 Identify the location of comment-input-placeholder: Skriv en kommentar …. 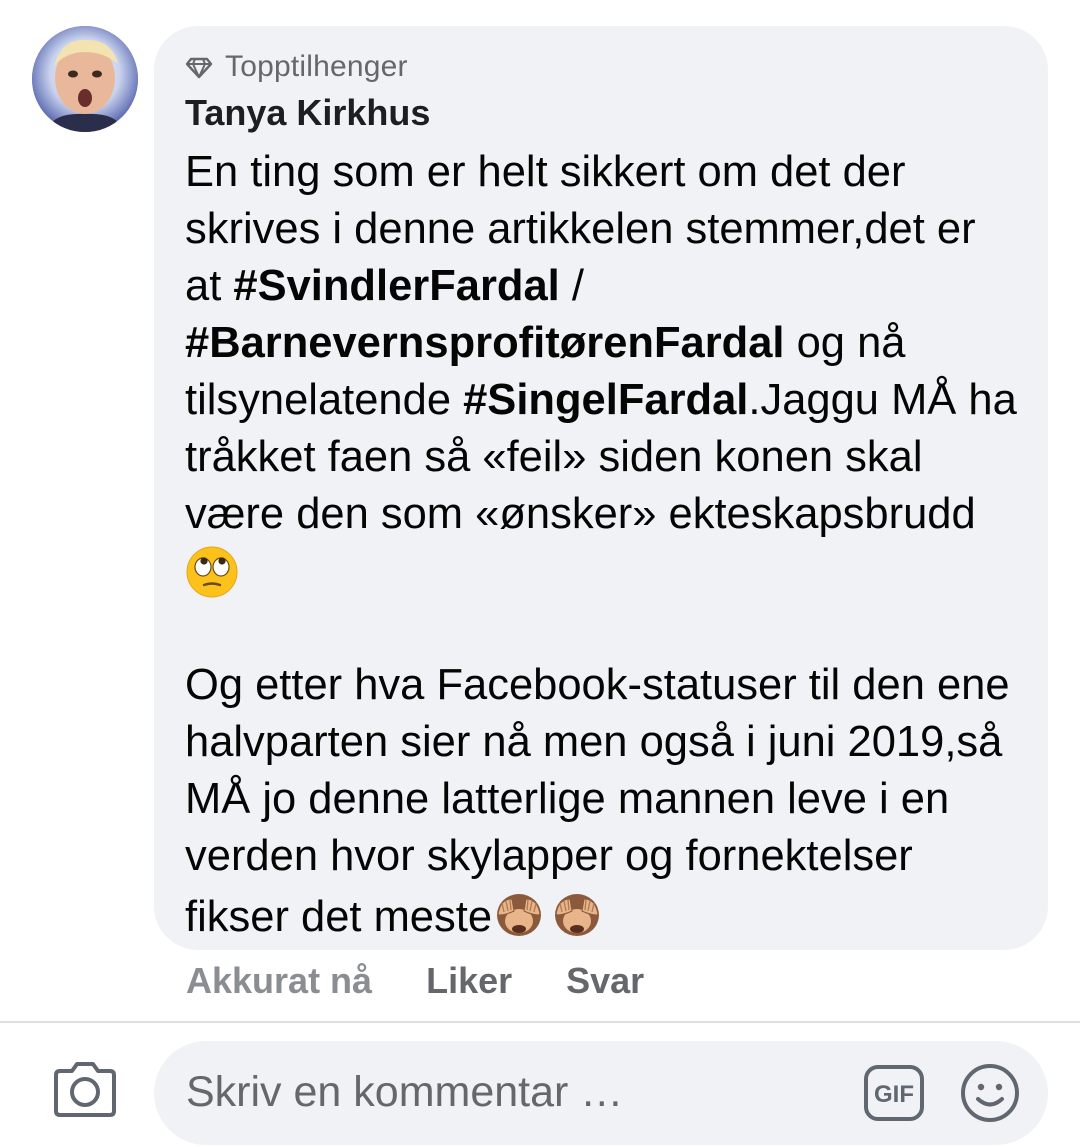
(405, 1092).